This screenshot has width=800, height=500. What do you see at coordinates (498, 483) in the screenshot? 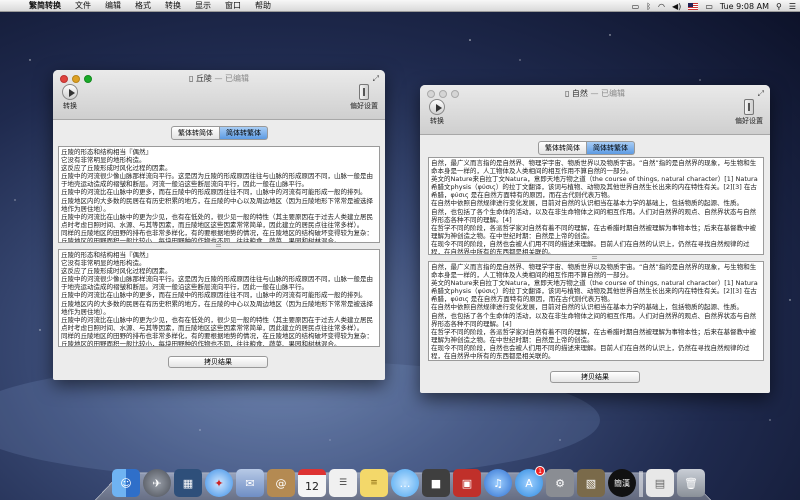
I see `itunes-icon: ♫` at bounding box center [498, 483].